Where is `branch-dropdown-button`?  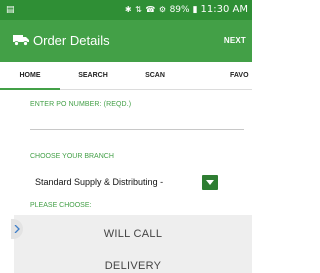
branch-dropdown-button is located at coordinates (210, 182).